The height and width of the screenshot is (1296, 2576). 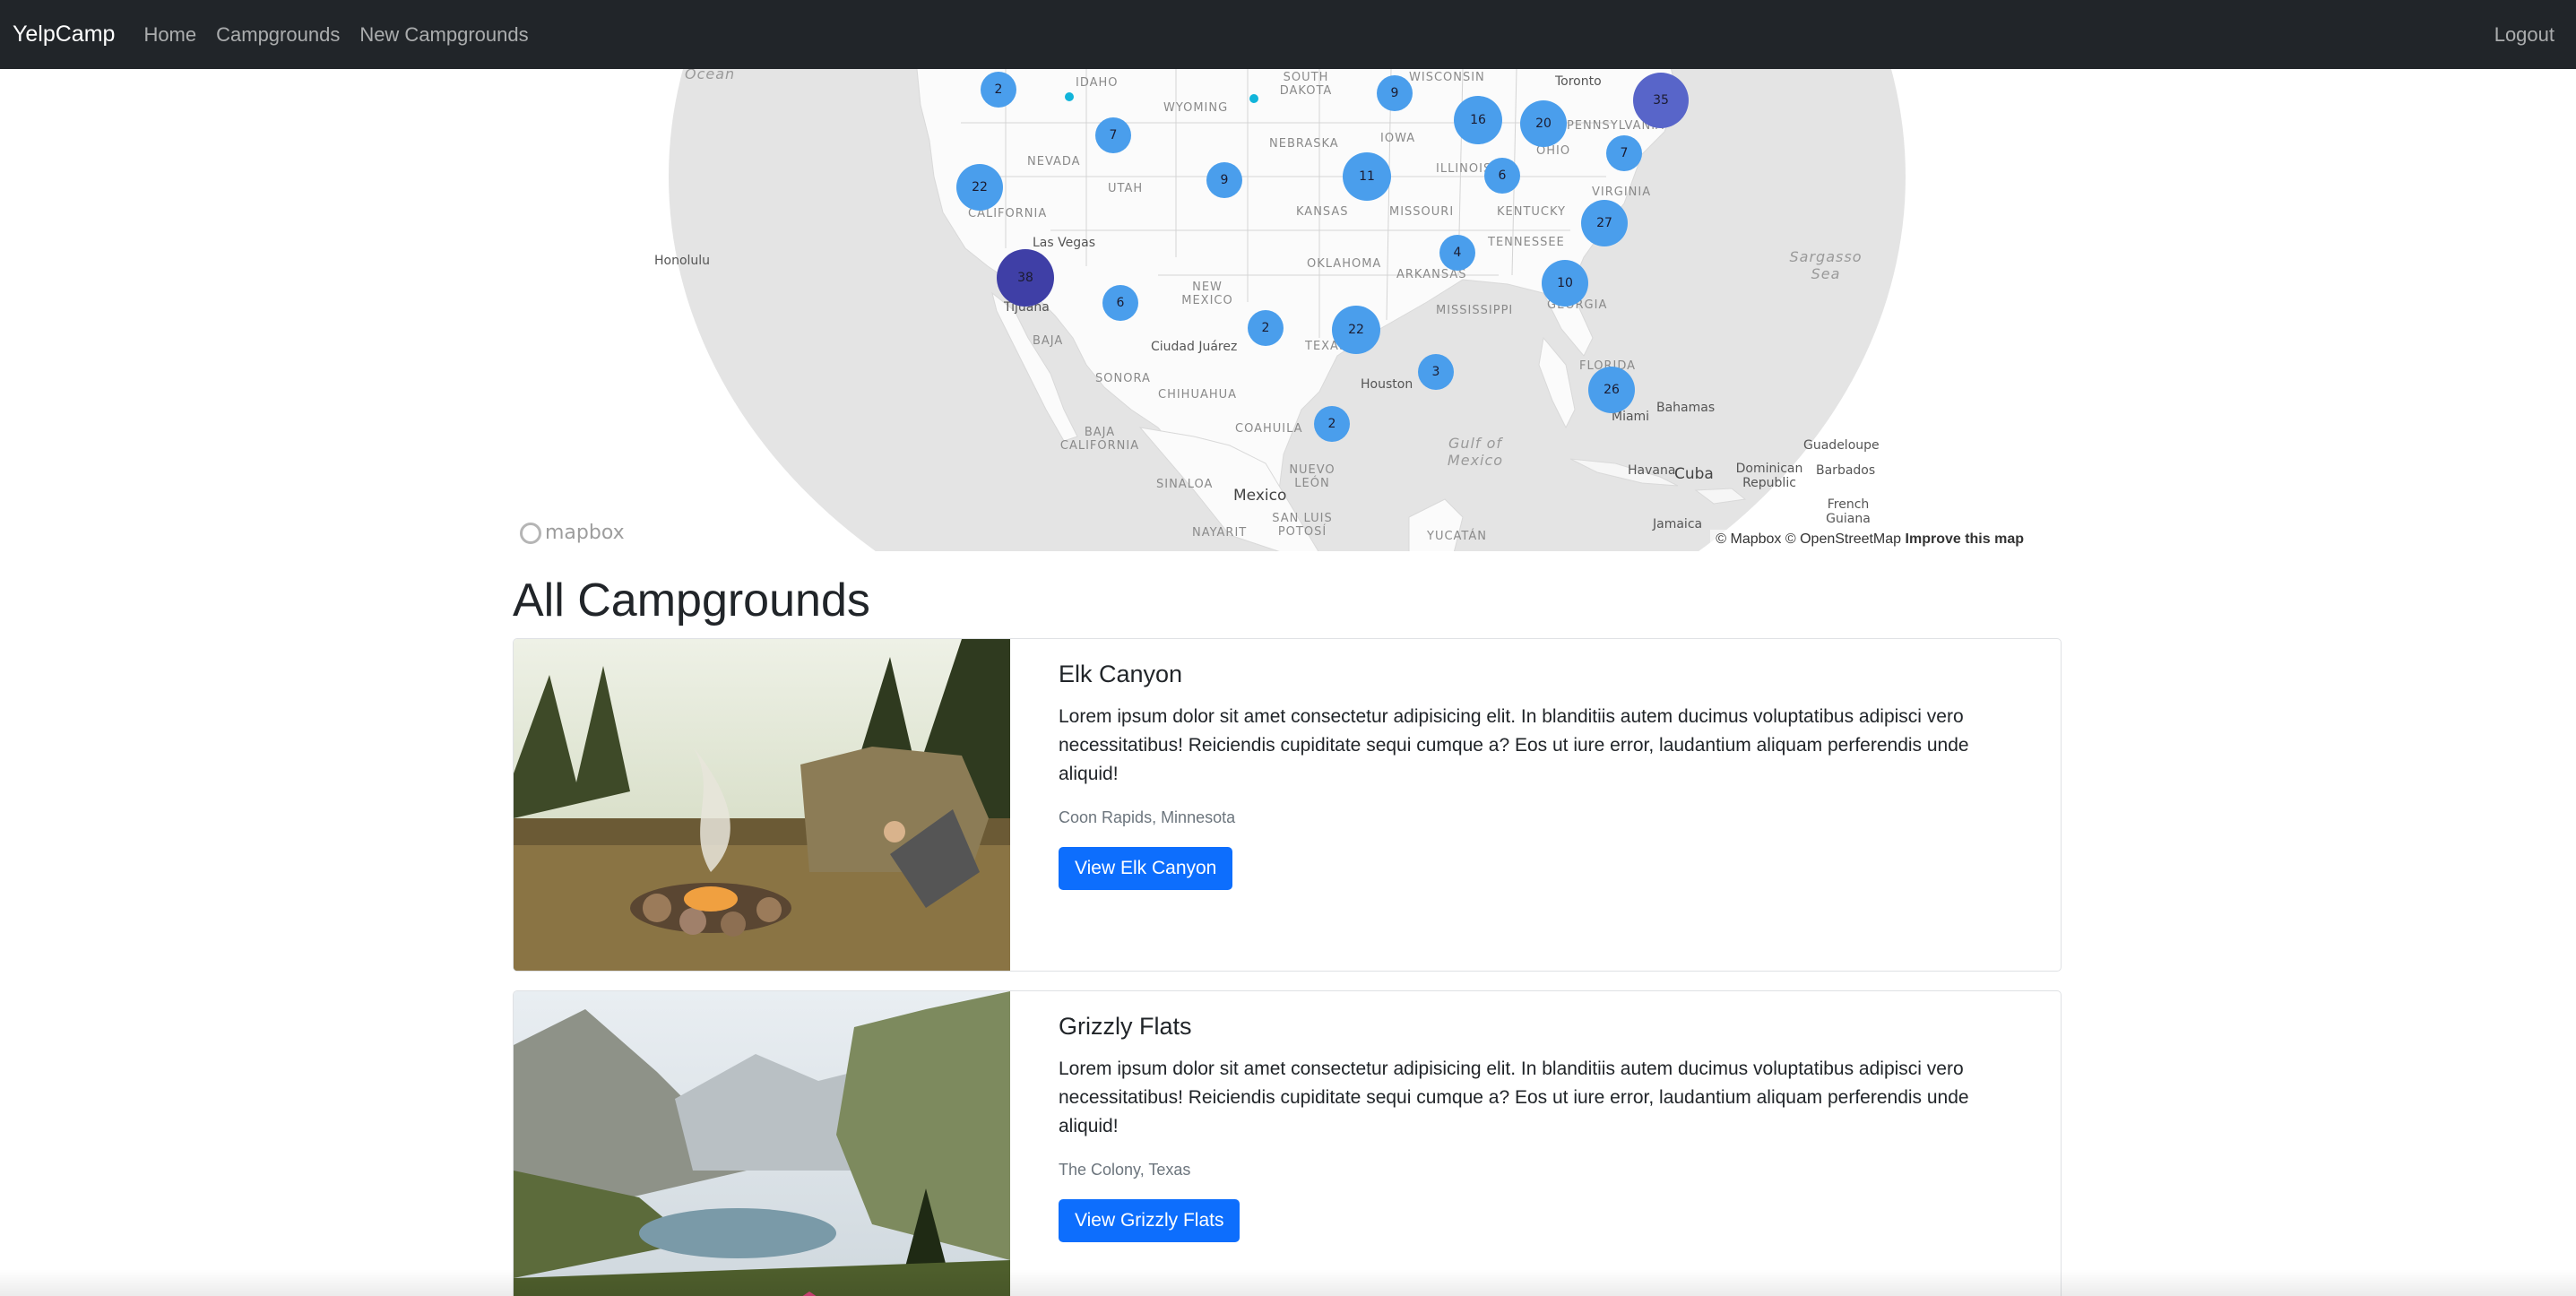 What do you see at coordinates (1302, 525) in the screenshot?
I see `map-label-san-luis-potosi: SAN LUIS POTOSÍ` at bounding box center [1302, 525].